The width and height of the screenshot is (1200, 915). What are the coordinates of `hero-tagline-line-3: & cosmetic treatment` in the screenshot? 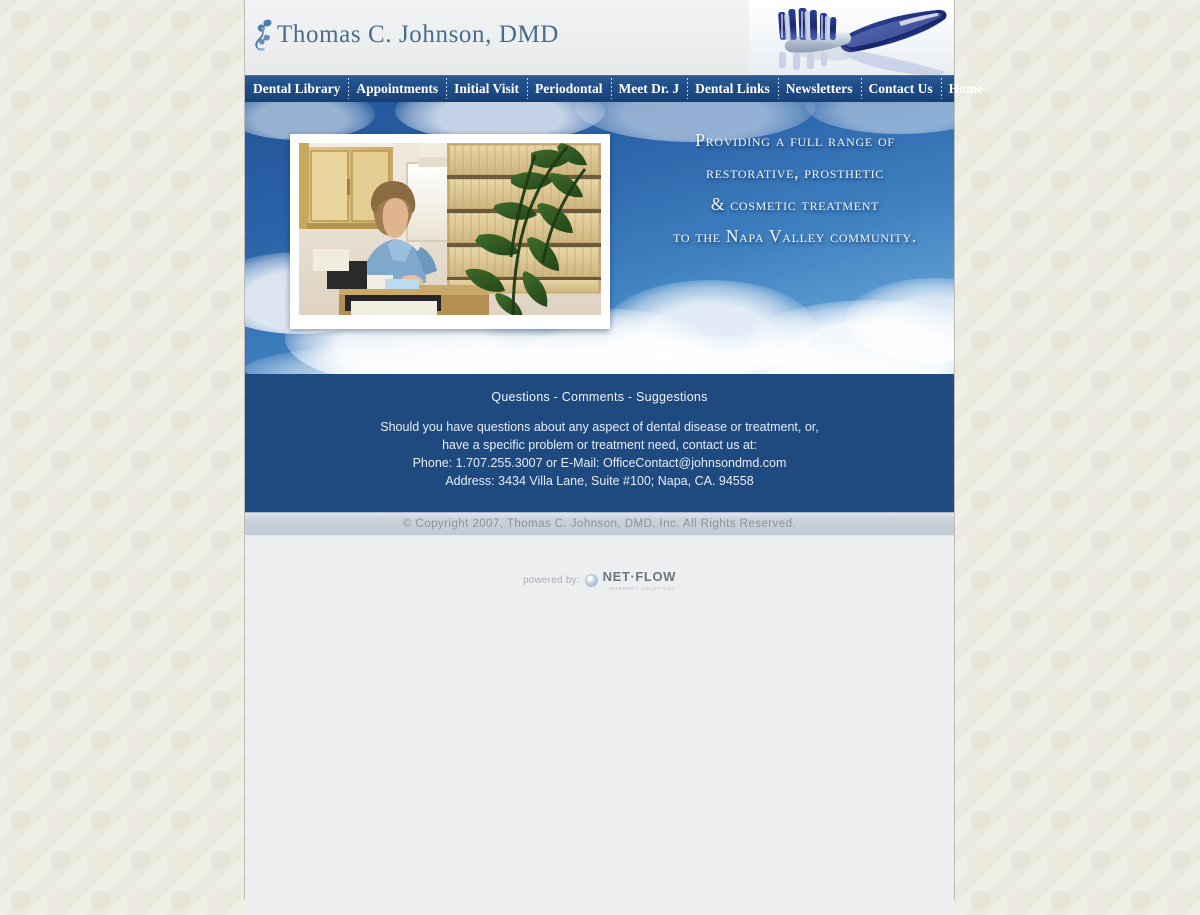 It's located at (795, 204).